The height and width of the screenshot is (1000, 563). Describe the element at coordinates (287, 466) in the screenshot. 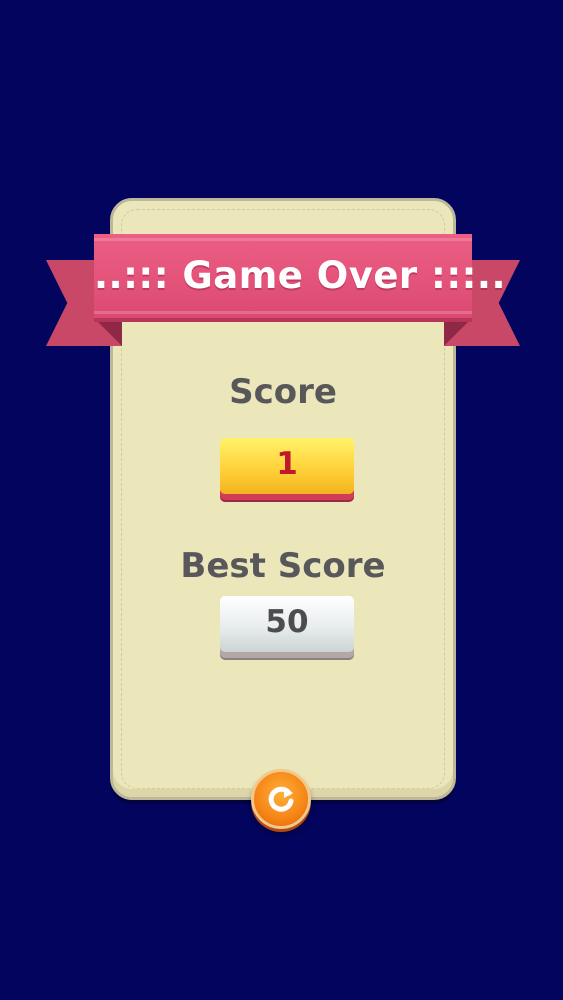

I see `score-value: 1` at that location.